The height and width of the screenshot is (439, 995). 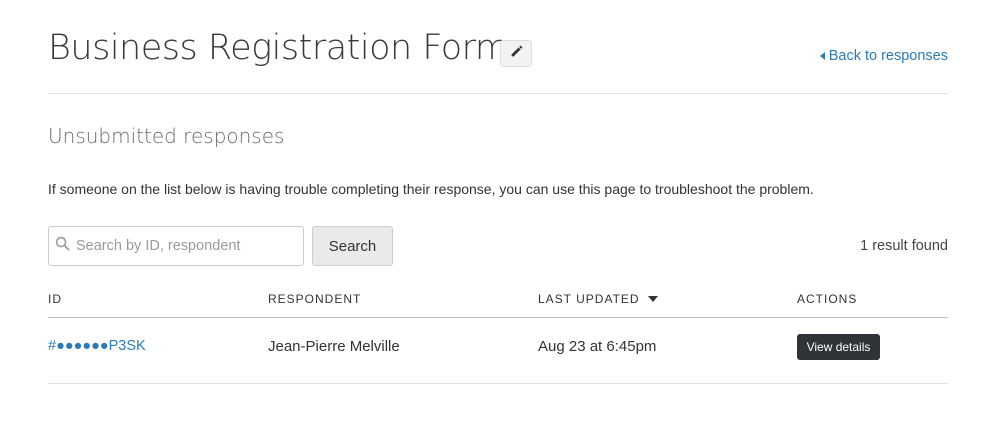 I want to click on table-header: ID RESPONDENT LAST UPDATED ACTIONS, so click(x=498, y=302).